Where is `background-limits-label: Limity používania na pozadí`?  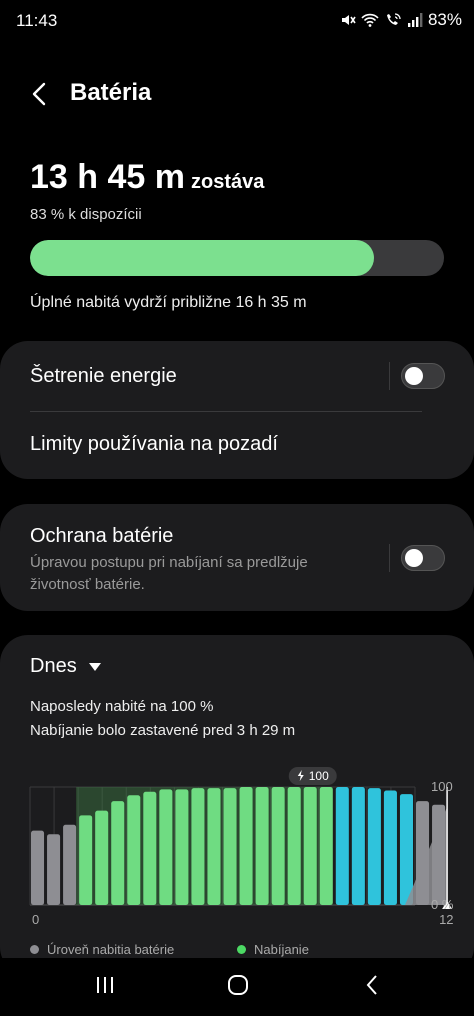 background-limits-label: Limity používania na pozadí is located at coordinates (154, 444).